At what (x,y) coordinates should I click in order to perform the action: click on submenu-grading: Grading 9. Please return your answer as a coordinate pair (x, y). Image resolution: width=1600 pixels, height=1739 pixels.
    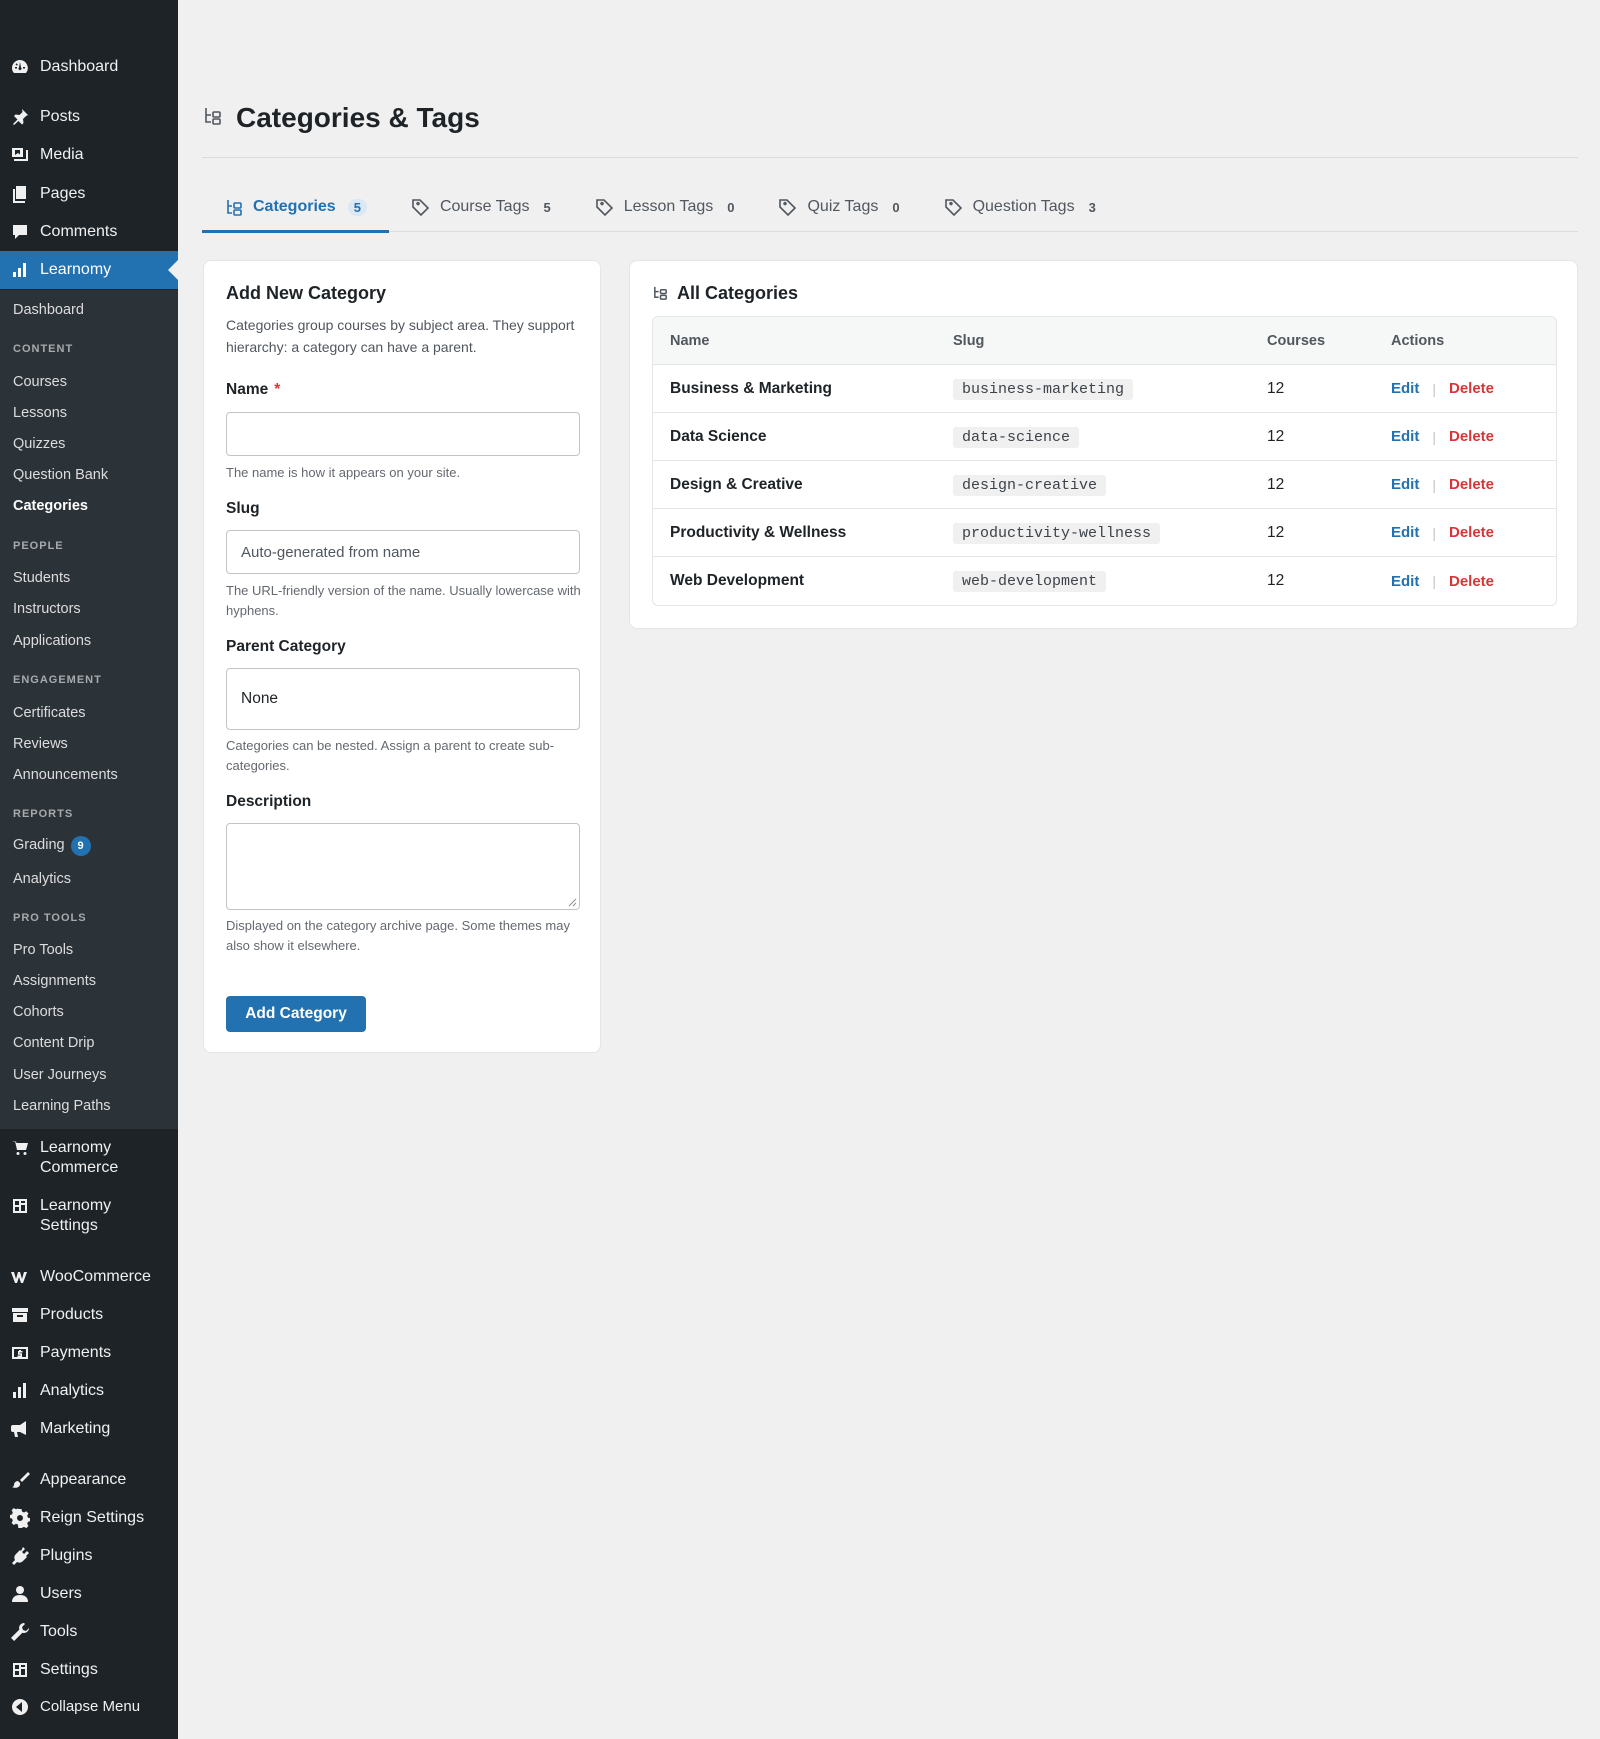
    Looking at the image, I should click on (52, 846).